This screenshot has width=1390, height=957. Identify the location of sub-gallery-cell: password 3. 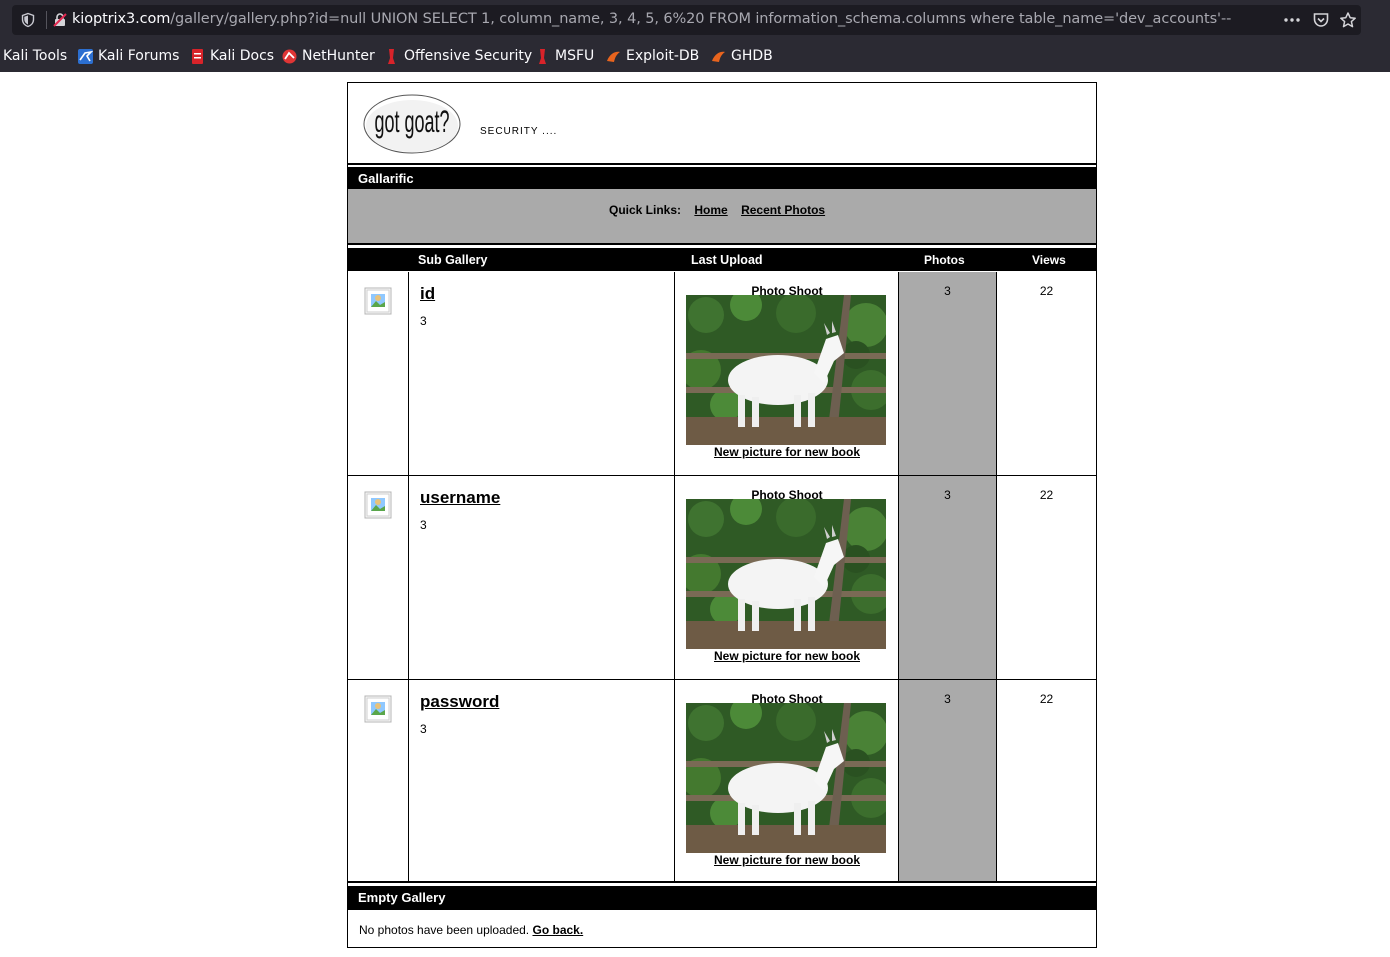
(542, 780).